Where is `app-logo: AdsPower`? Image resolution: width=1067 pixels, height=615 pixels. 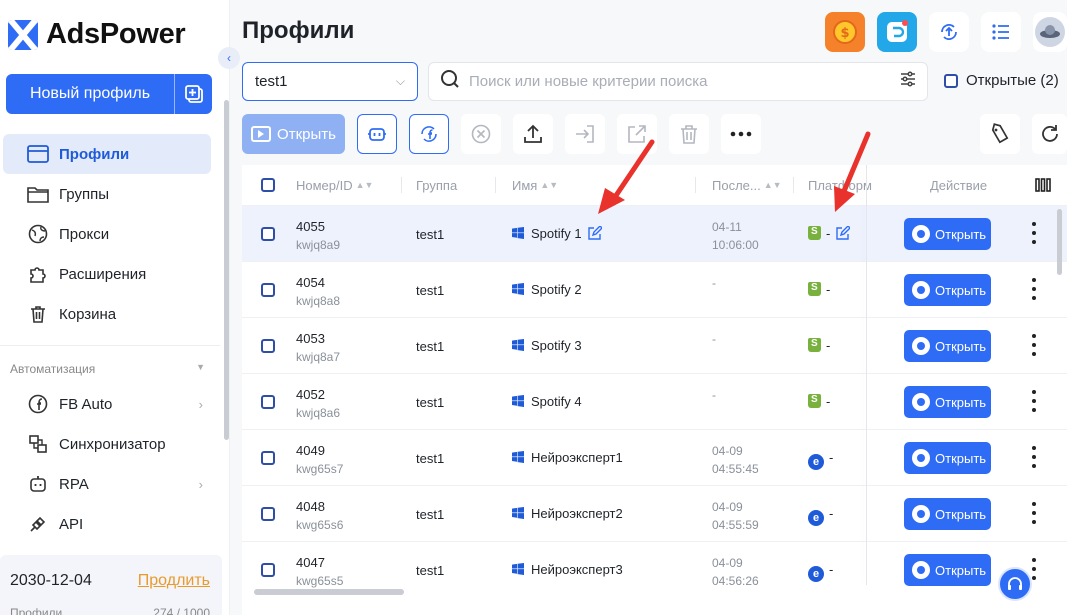
app-logo: AdsPower is located at coordinates (97, 34).